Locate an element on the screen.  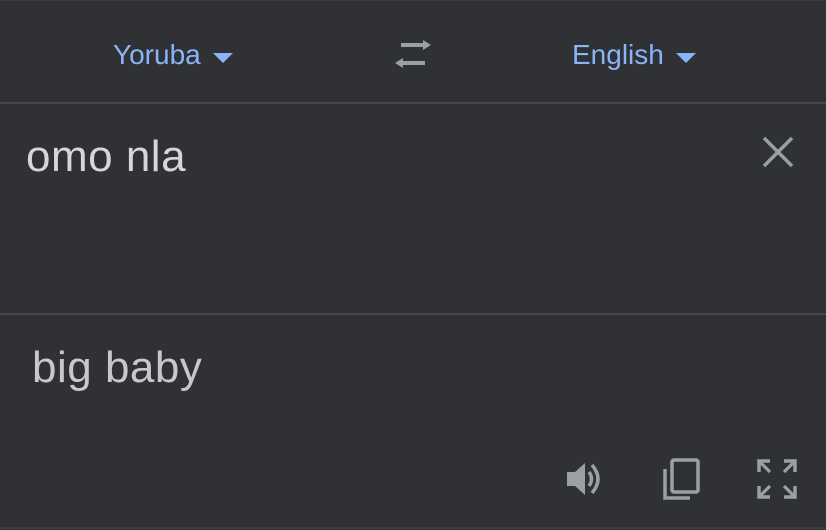
swap-languages-button is located at coordinates (413, 54).